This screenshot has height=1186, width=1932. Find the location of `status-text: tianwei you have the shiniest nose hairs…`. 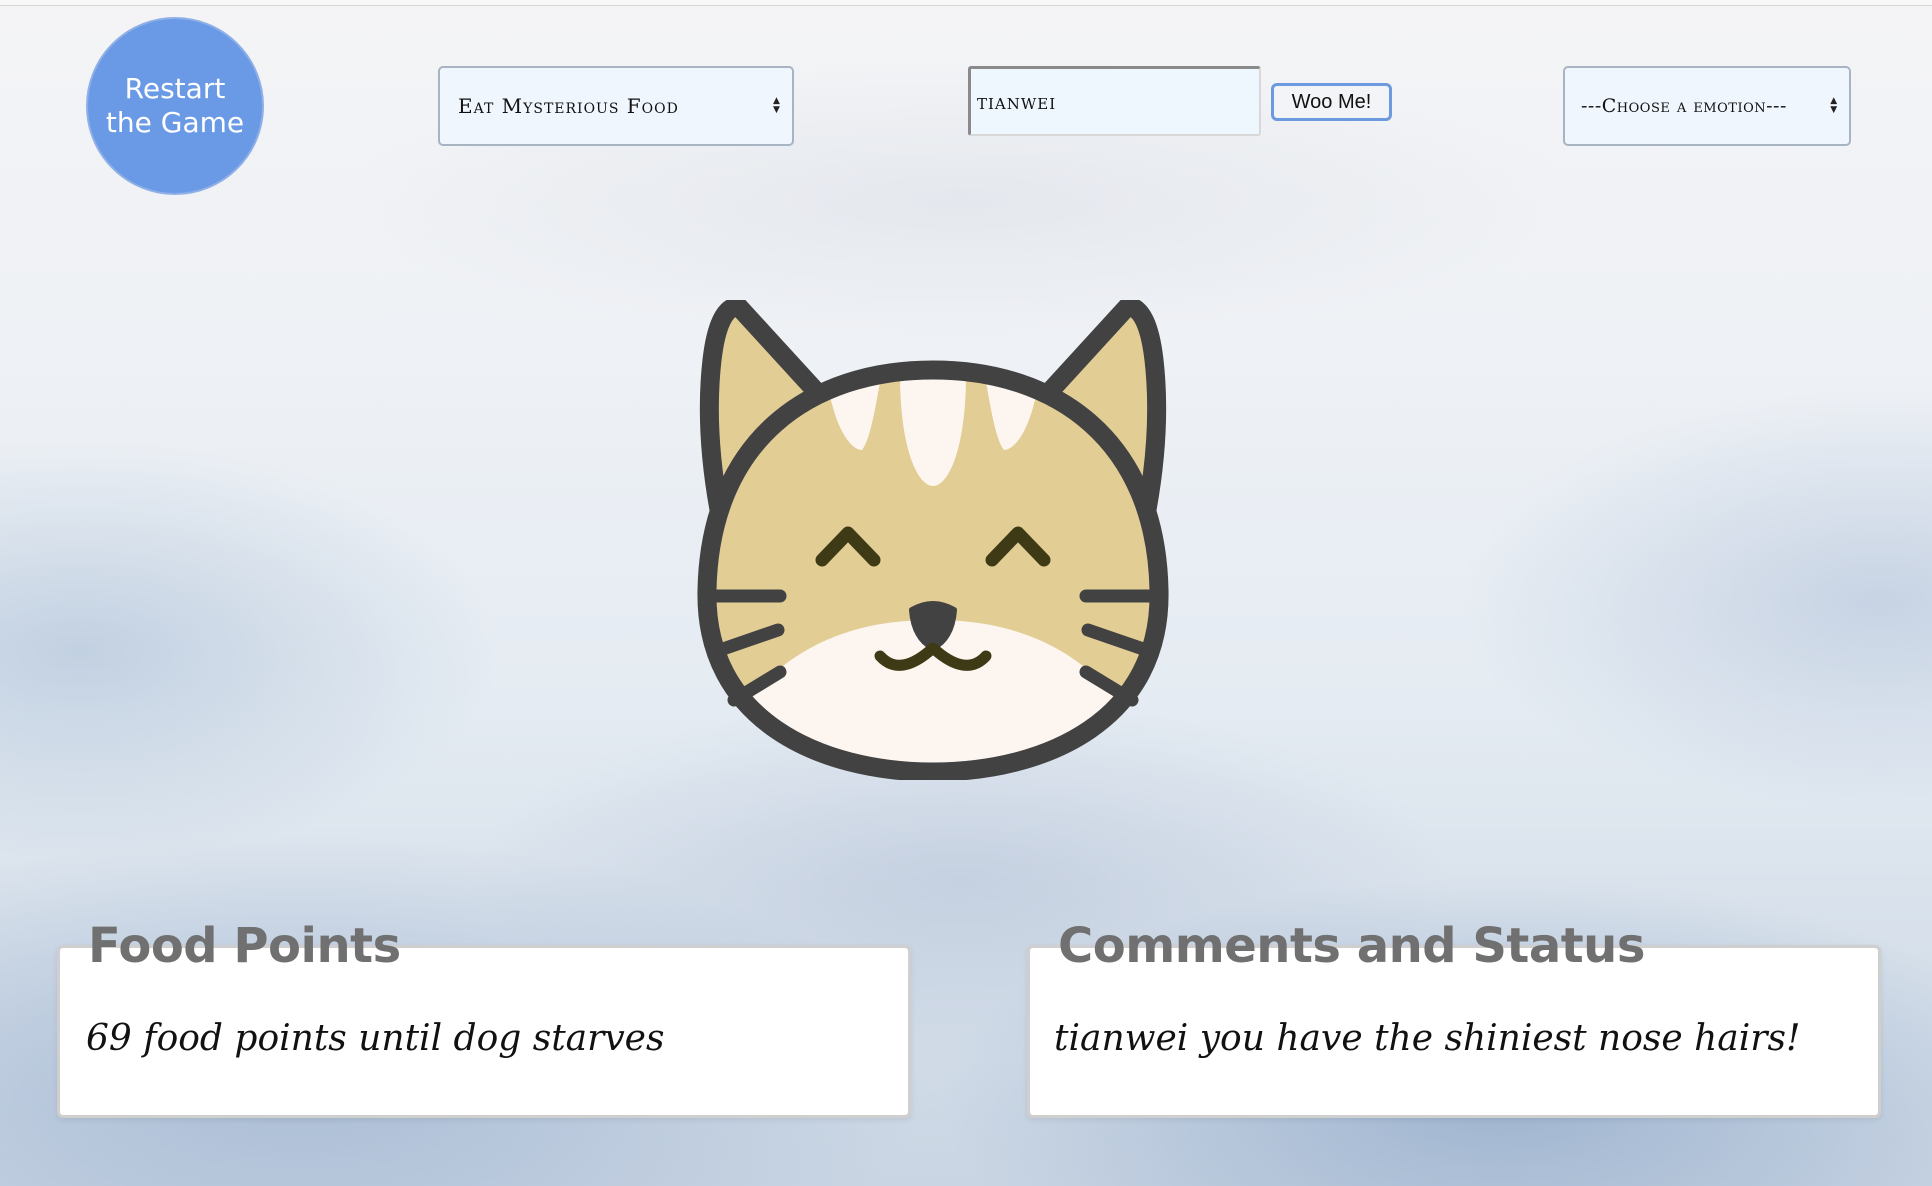

status-text: tianwei you have the shiniest nose hairs… is located at coordinates (1427, 1038).